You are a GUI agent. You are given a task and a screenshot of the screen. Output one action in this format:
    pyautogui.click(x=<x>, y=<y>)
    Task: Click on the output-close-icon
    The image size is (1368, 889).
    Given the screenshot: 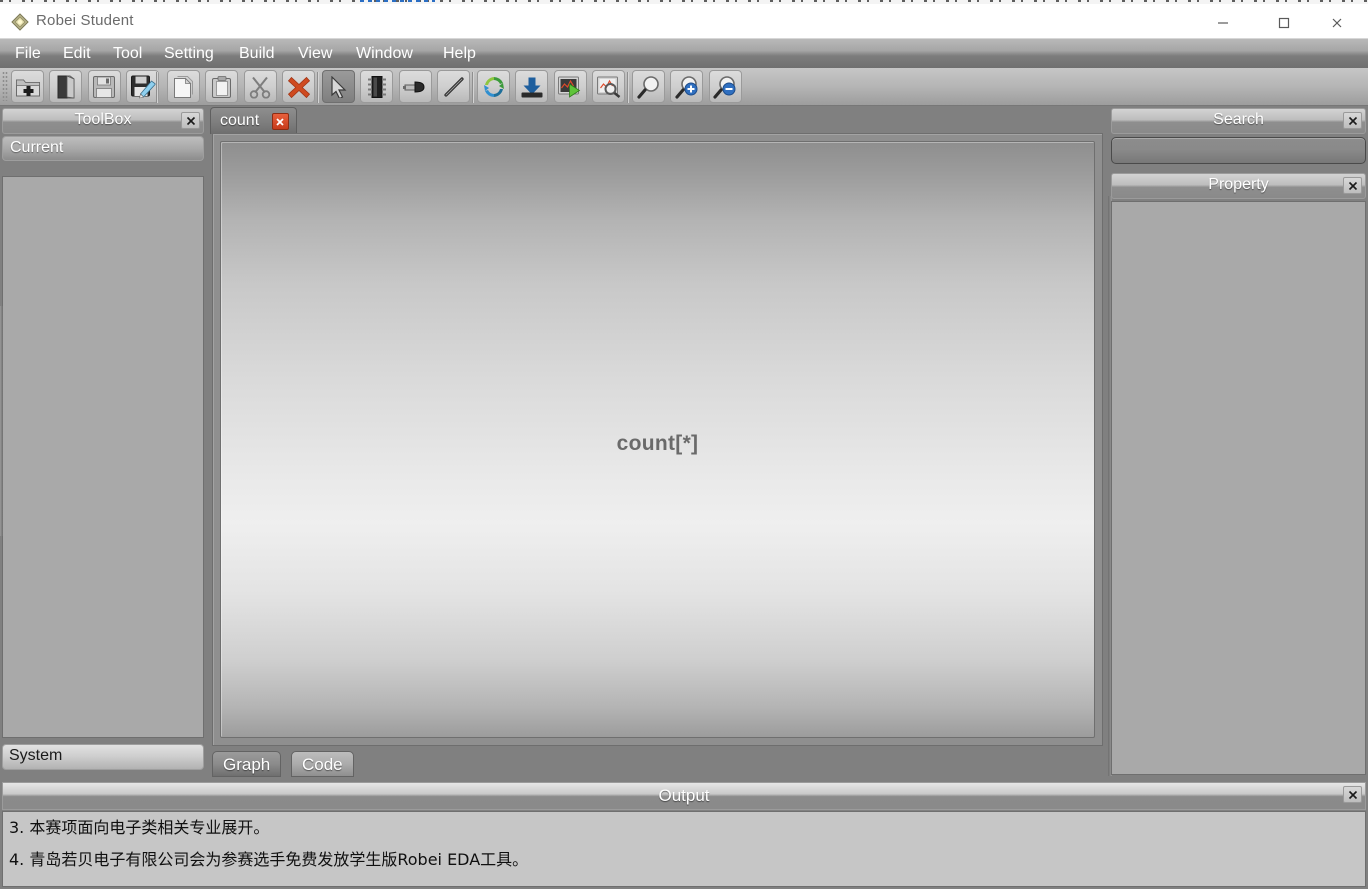 What is the action you would take?
    pyautogui.click(x=1352, y=794)
    